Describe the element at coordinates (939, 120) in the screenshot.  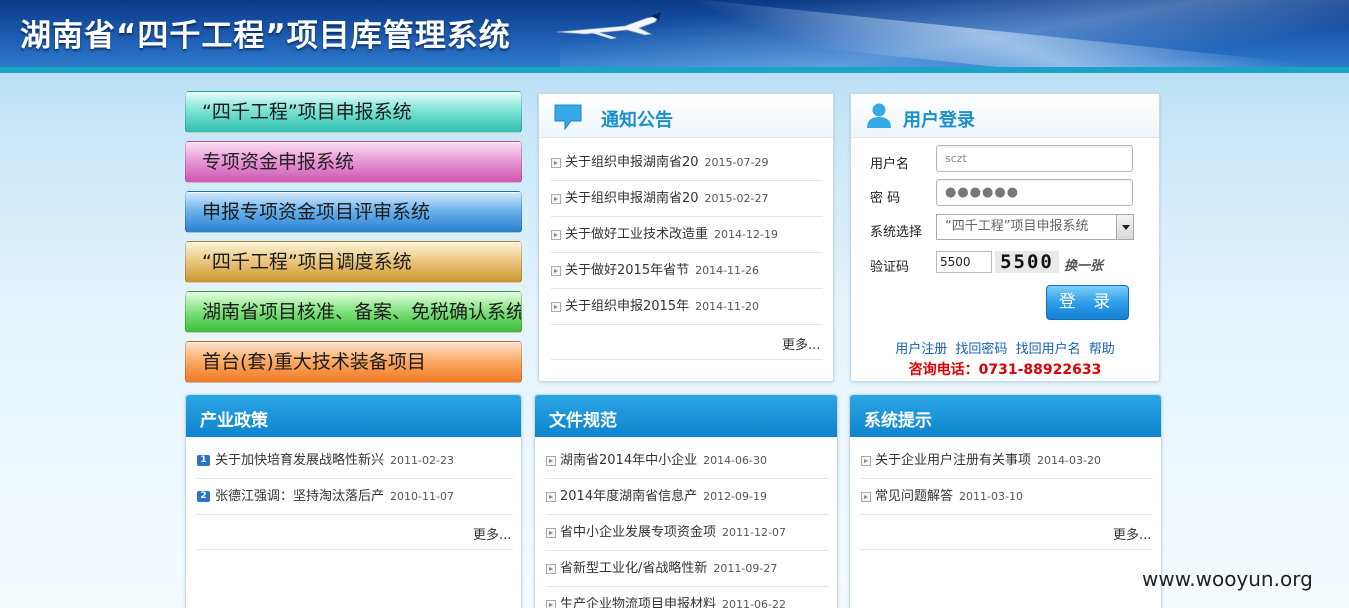
I see `login-title: 用户登录` at that location.